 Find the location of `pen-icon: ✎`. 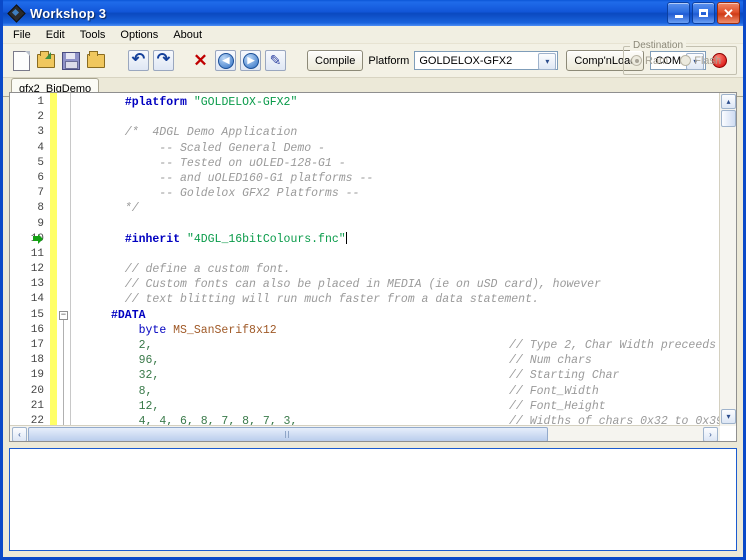

pen-icon: ✎ is located at coordinates (275, 60).